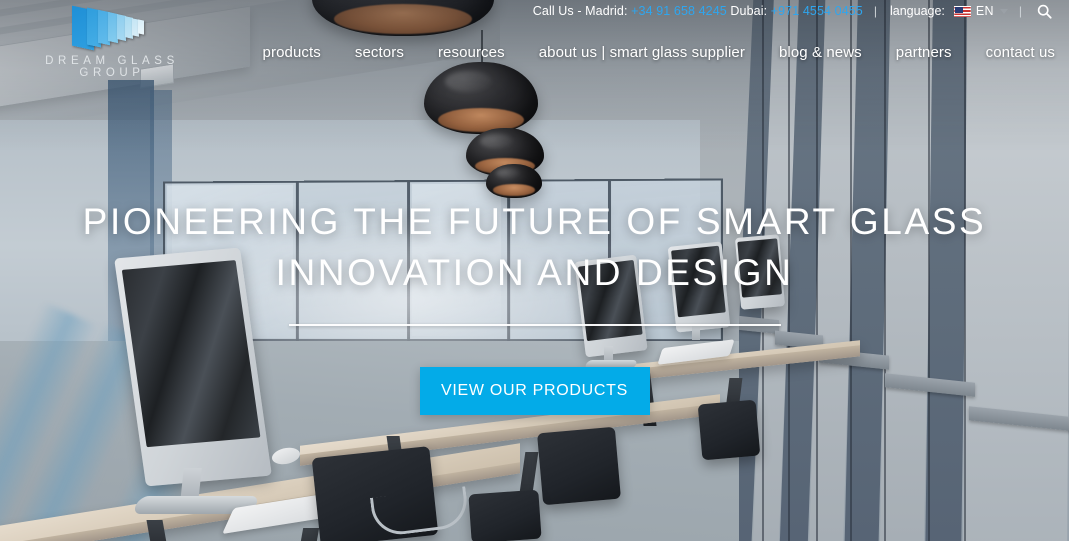 This screenshot has height=541, width=1069. I want to click on nav-item-blog-news: blog & news, so click(820, 52).